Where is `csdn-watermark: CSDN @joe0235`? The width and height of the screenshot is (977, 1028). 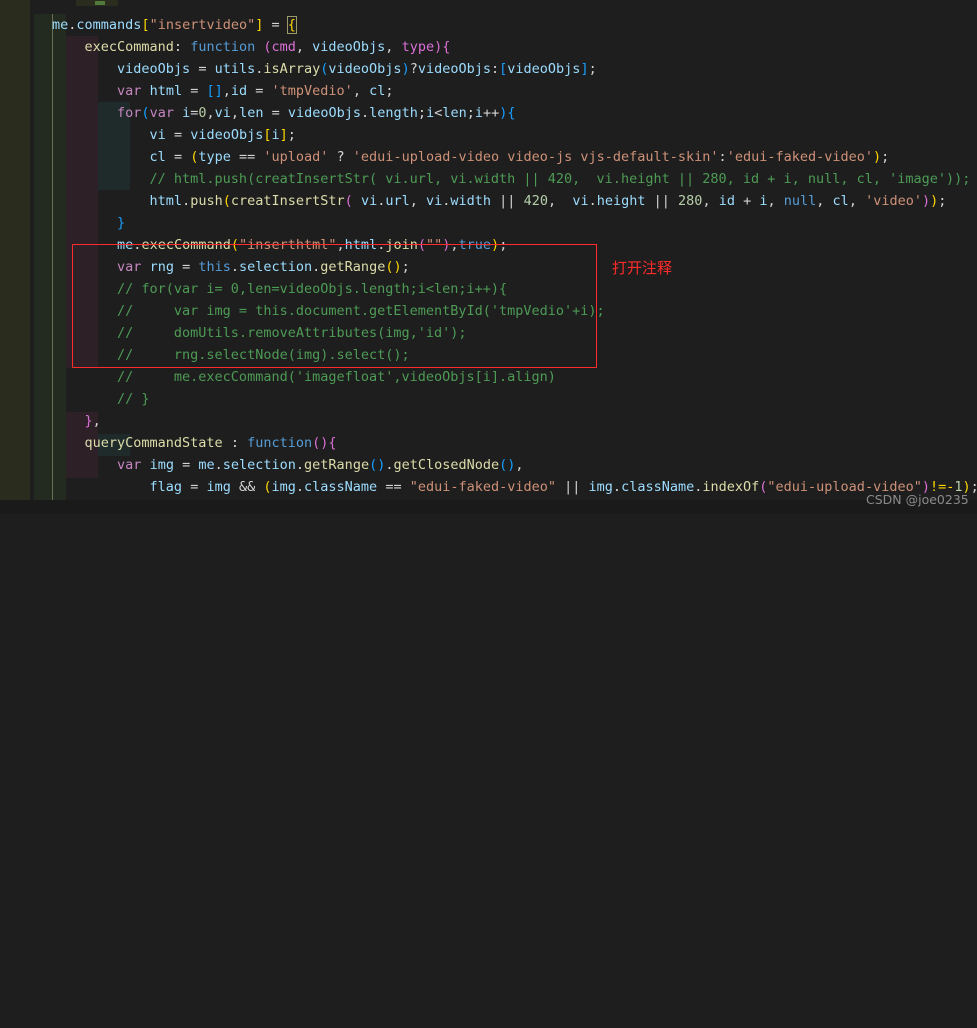
csdn-watermark: CSDN @joe0235 is located at coordinates (917, 499).